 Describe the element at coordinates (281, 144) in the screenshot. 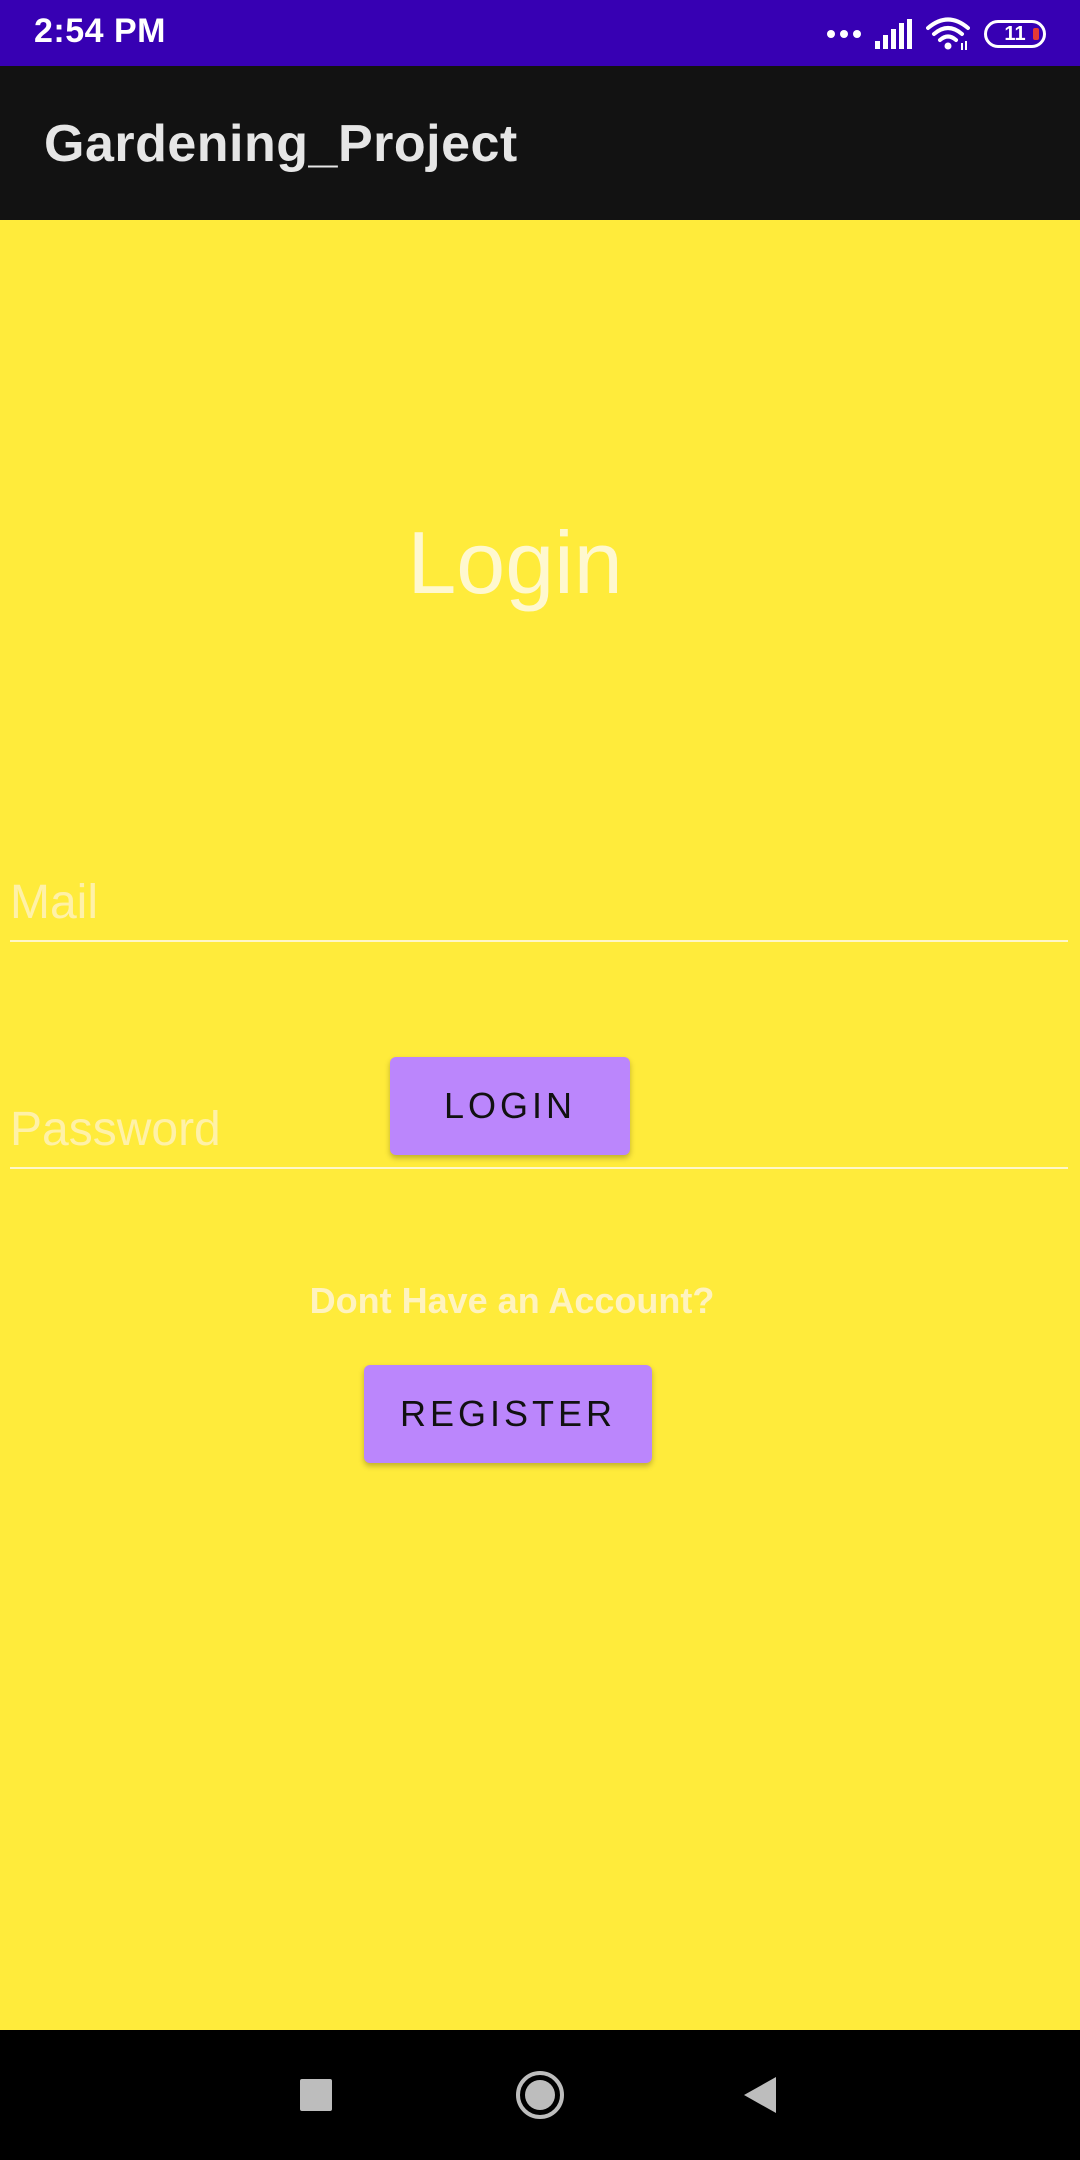

I see `app-title: Gardening_Project` at that location.